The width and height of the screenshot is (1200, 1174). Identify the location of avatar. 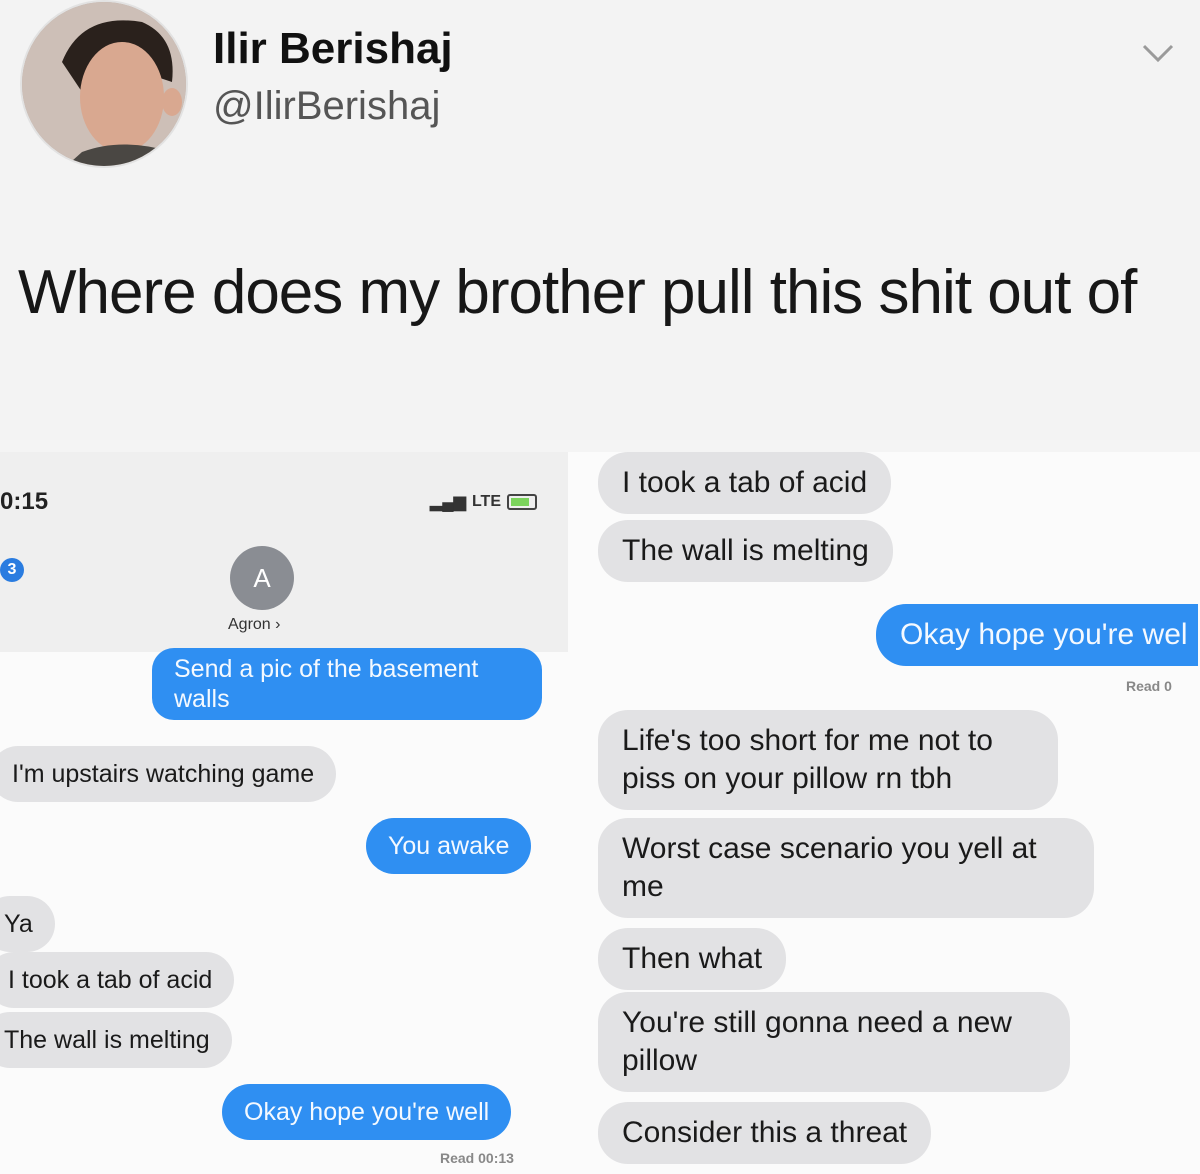
(104, 84).